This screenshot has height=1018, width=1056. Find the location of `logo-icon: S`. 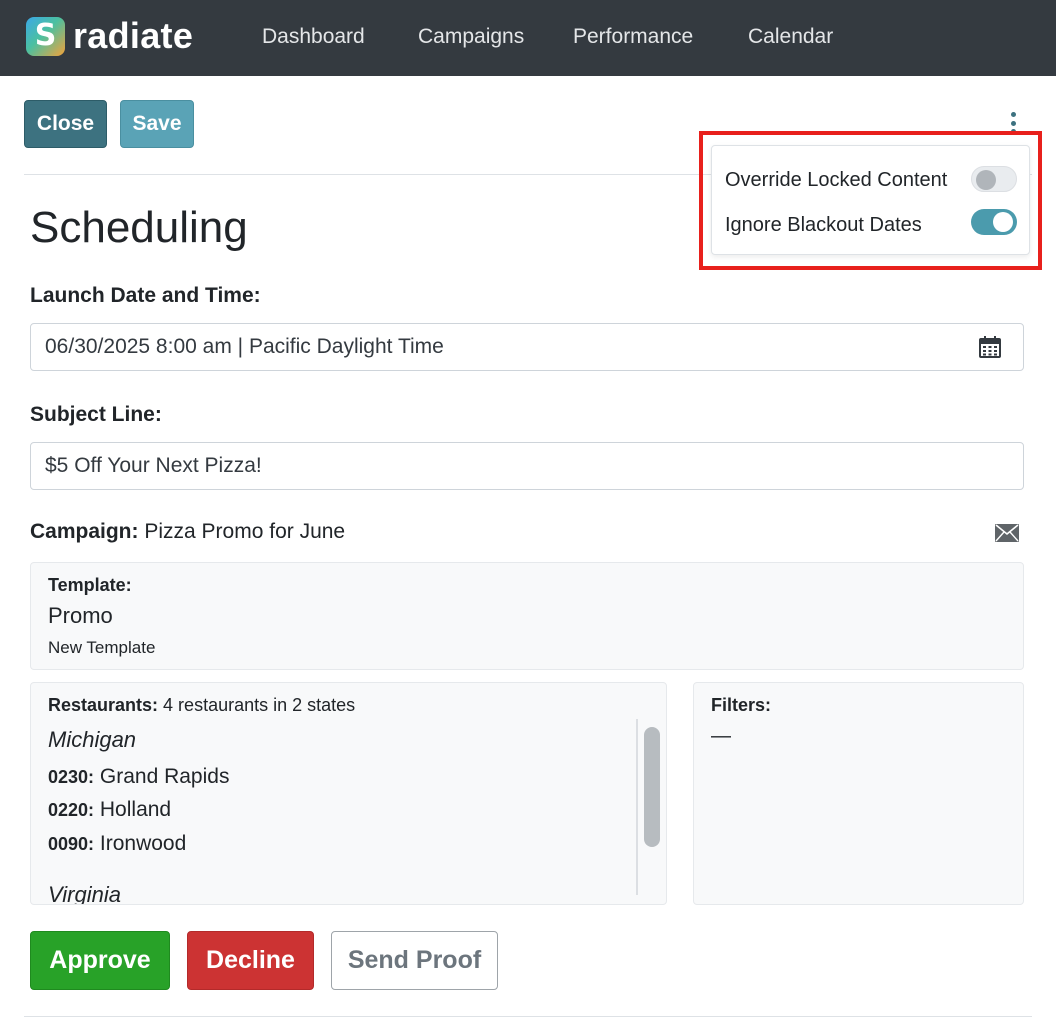

logo-icon: S is located at coordinates (45, 36).